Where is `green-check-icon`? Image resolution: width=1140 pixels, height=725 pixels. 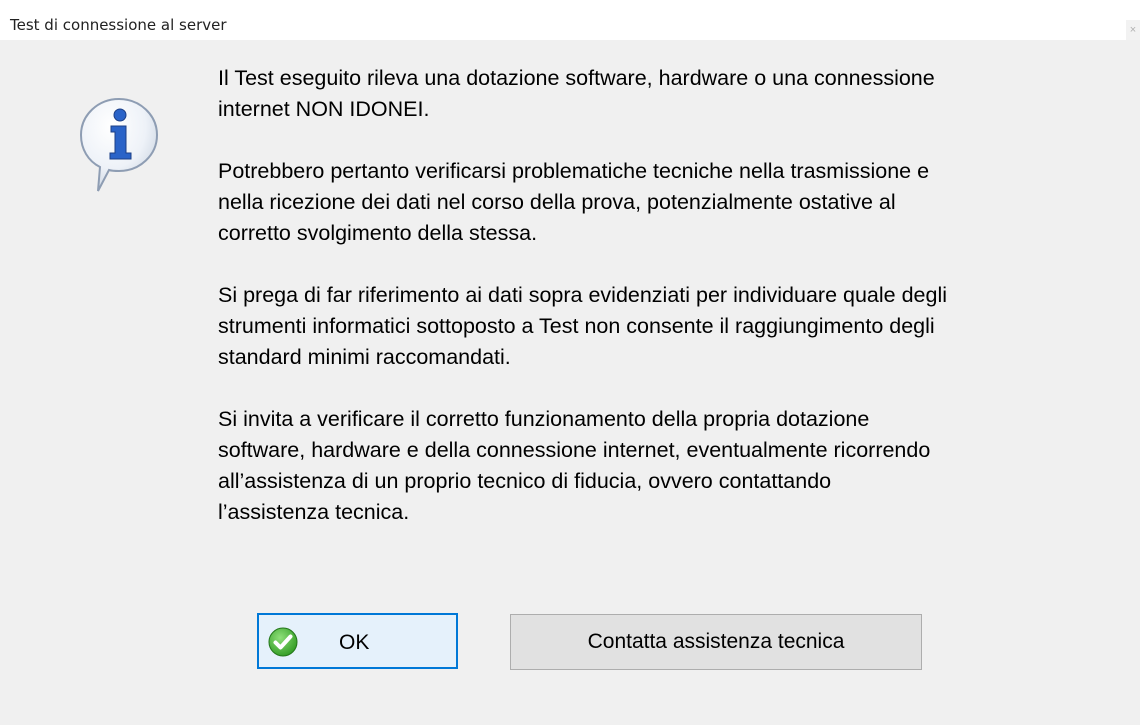 green-check-icon is located at coordinates (283, 642).